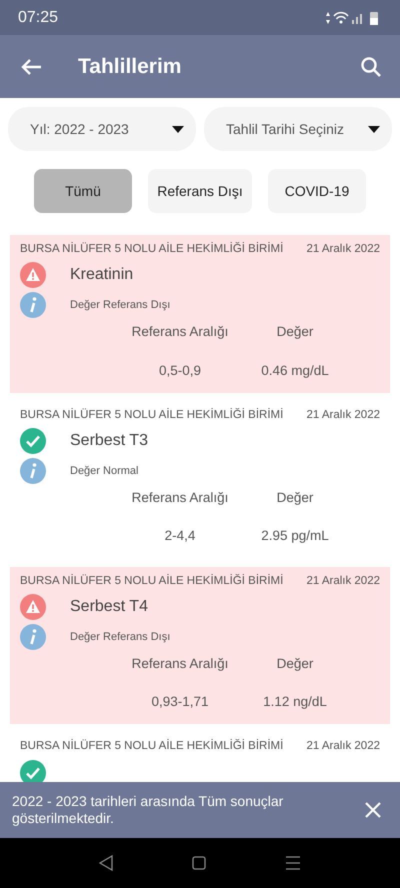 The image size is (400, 888). What do you see at coordinates (317, 191) in the screenshot?
I see `filter-tab: COVID-19` at bounding box center [317, 191].